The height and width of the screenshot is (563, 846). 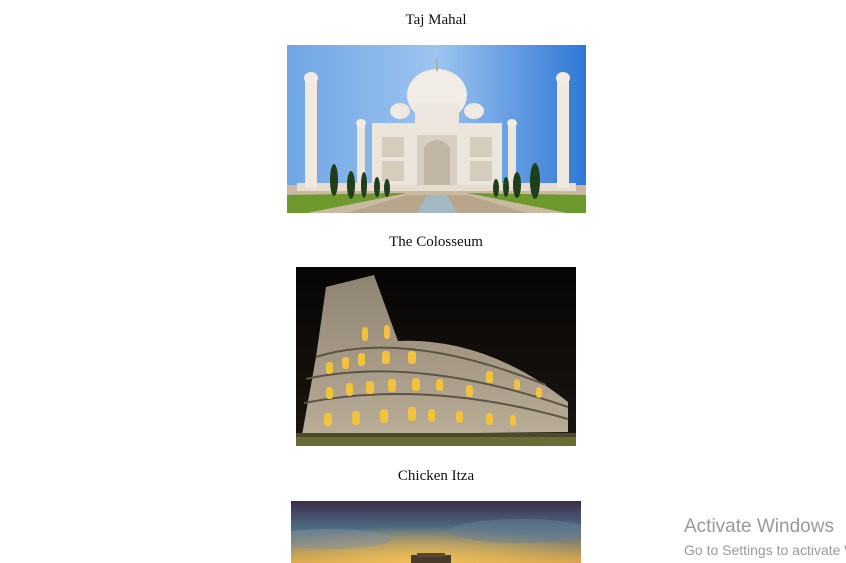 What do you see at coordinates (759, 526) in the screenshot?
I see `watermark-title: Activate Windows` at bounding box center [759, 526].